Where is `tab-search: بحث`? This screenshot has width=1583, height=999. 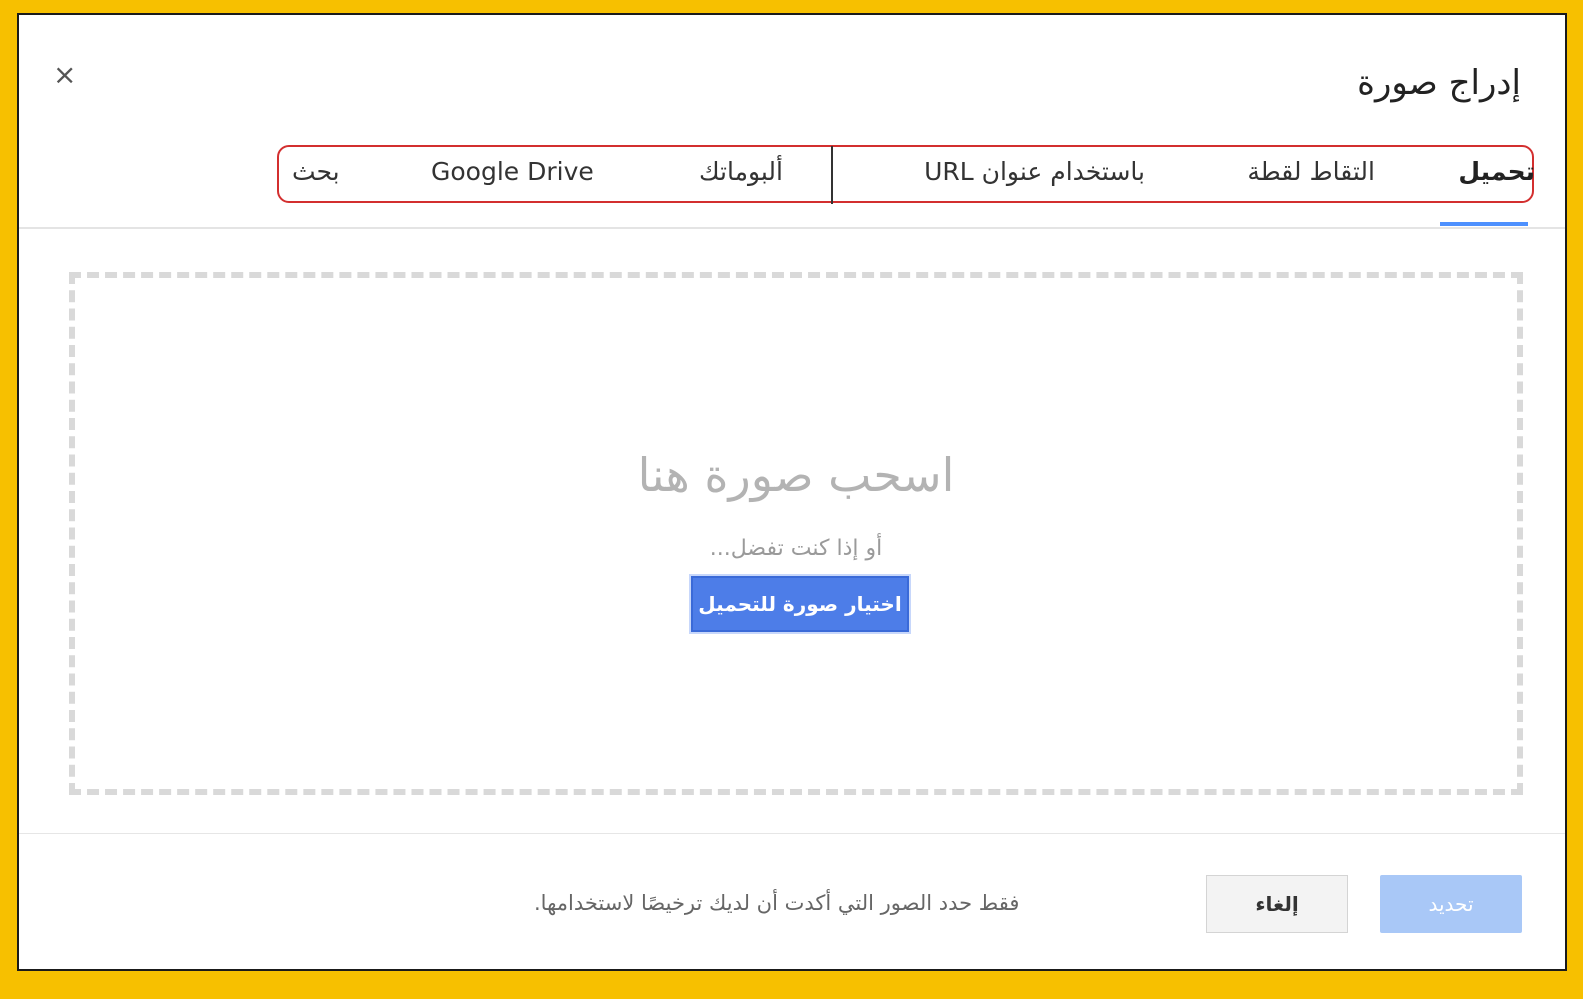 tab-search: بحث is located at coordinates (316, 171).